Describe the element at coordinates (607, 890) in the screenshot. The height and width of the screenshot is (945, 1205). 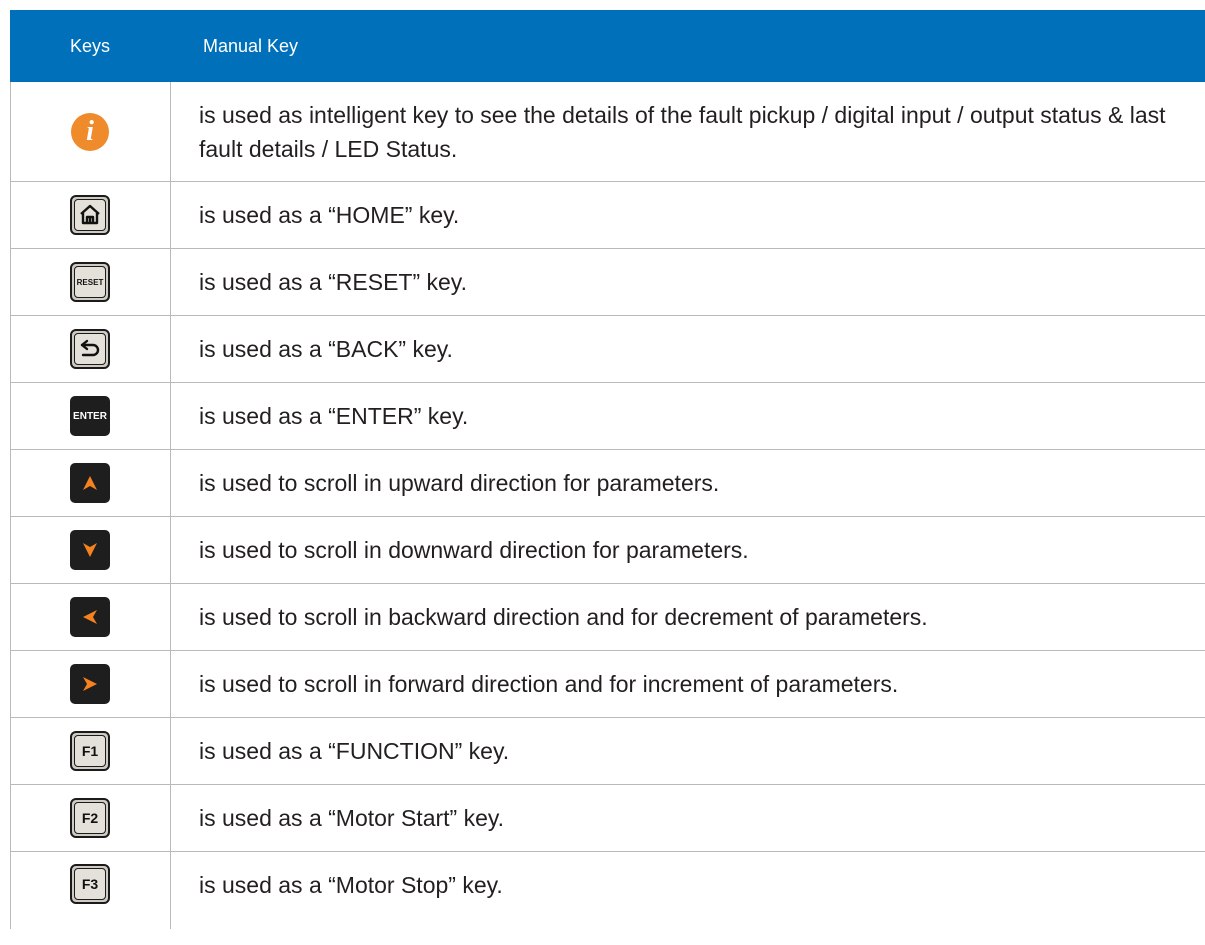
I see `table-row: F3 is used as a “Motor Stop” key.` at that location.